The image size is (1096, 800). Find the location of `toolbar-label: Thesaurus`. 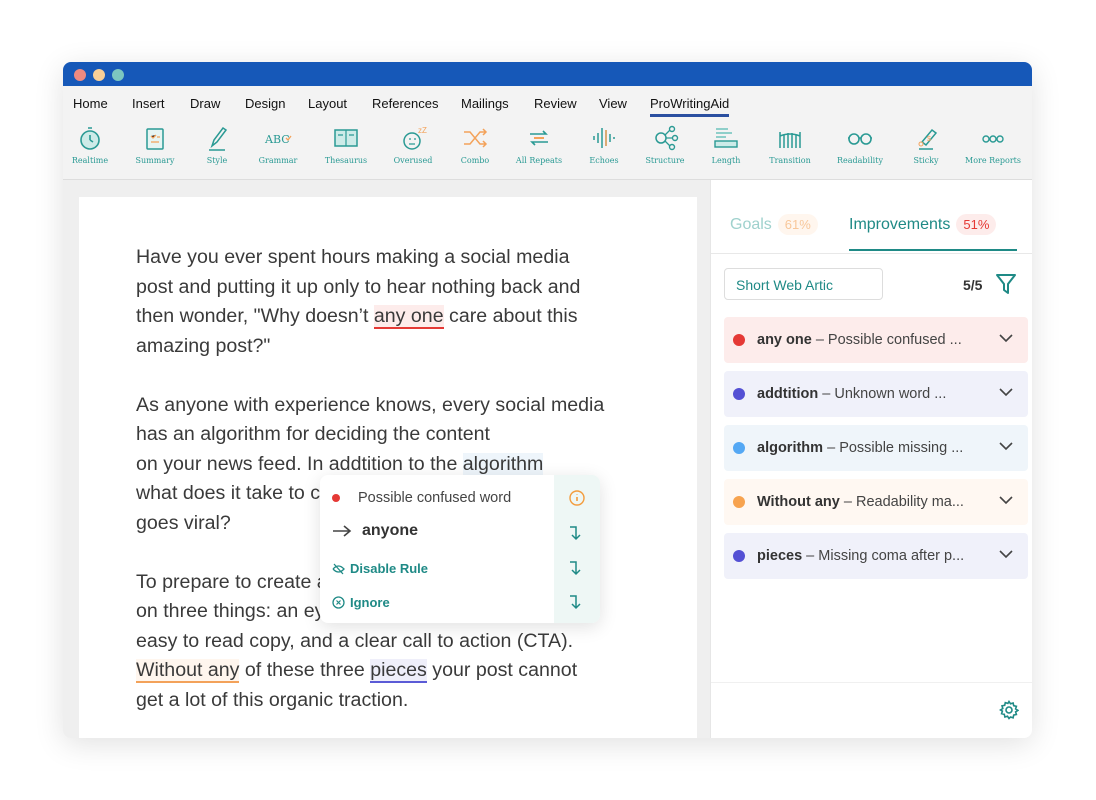

toolbar-label: Thesaurus is located at coordinates (346, 160).